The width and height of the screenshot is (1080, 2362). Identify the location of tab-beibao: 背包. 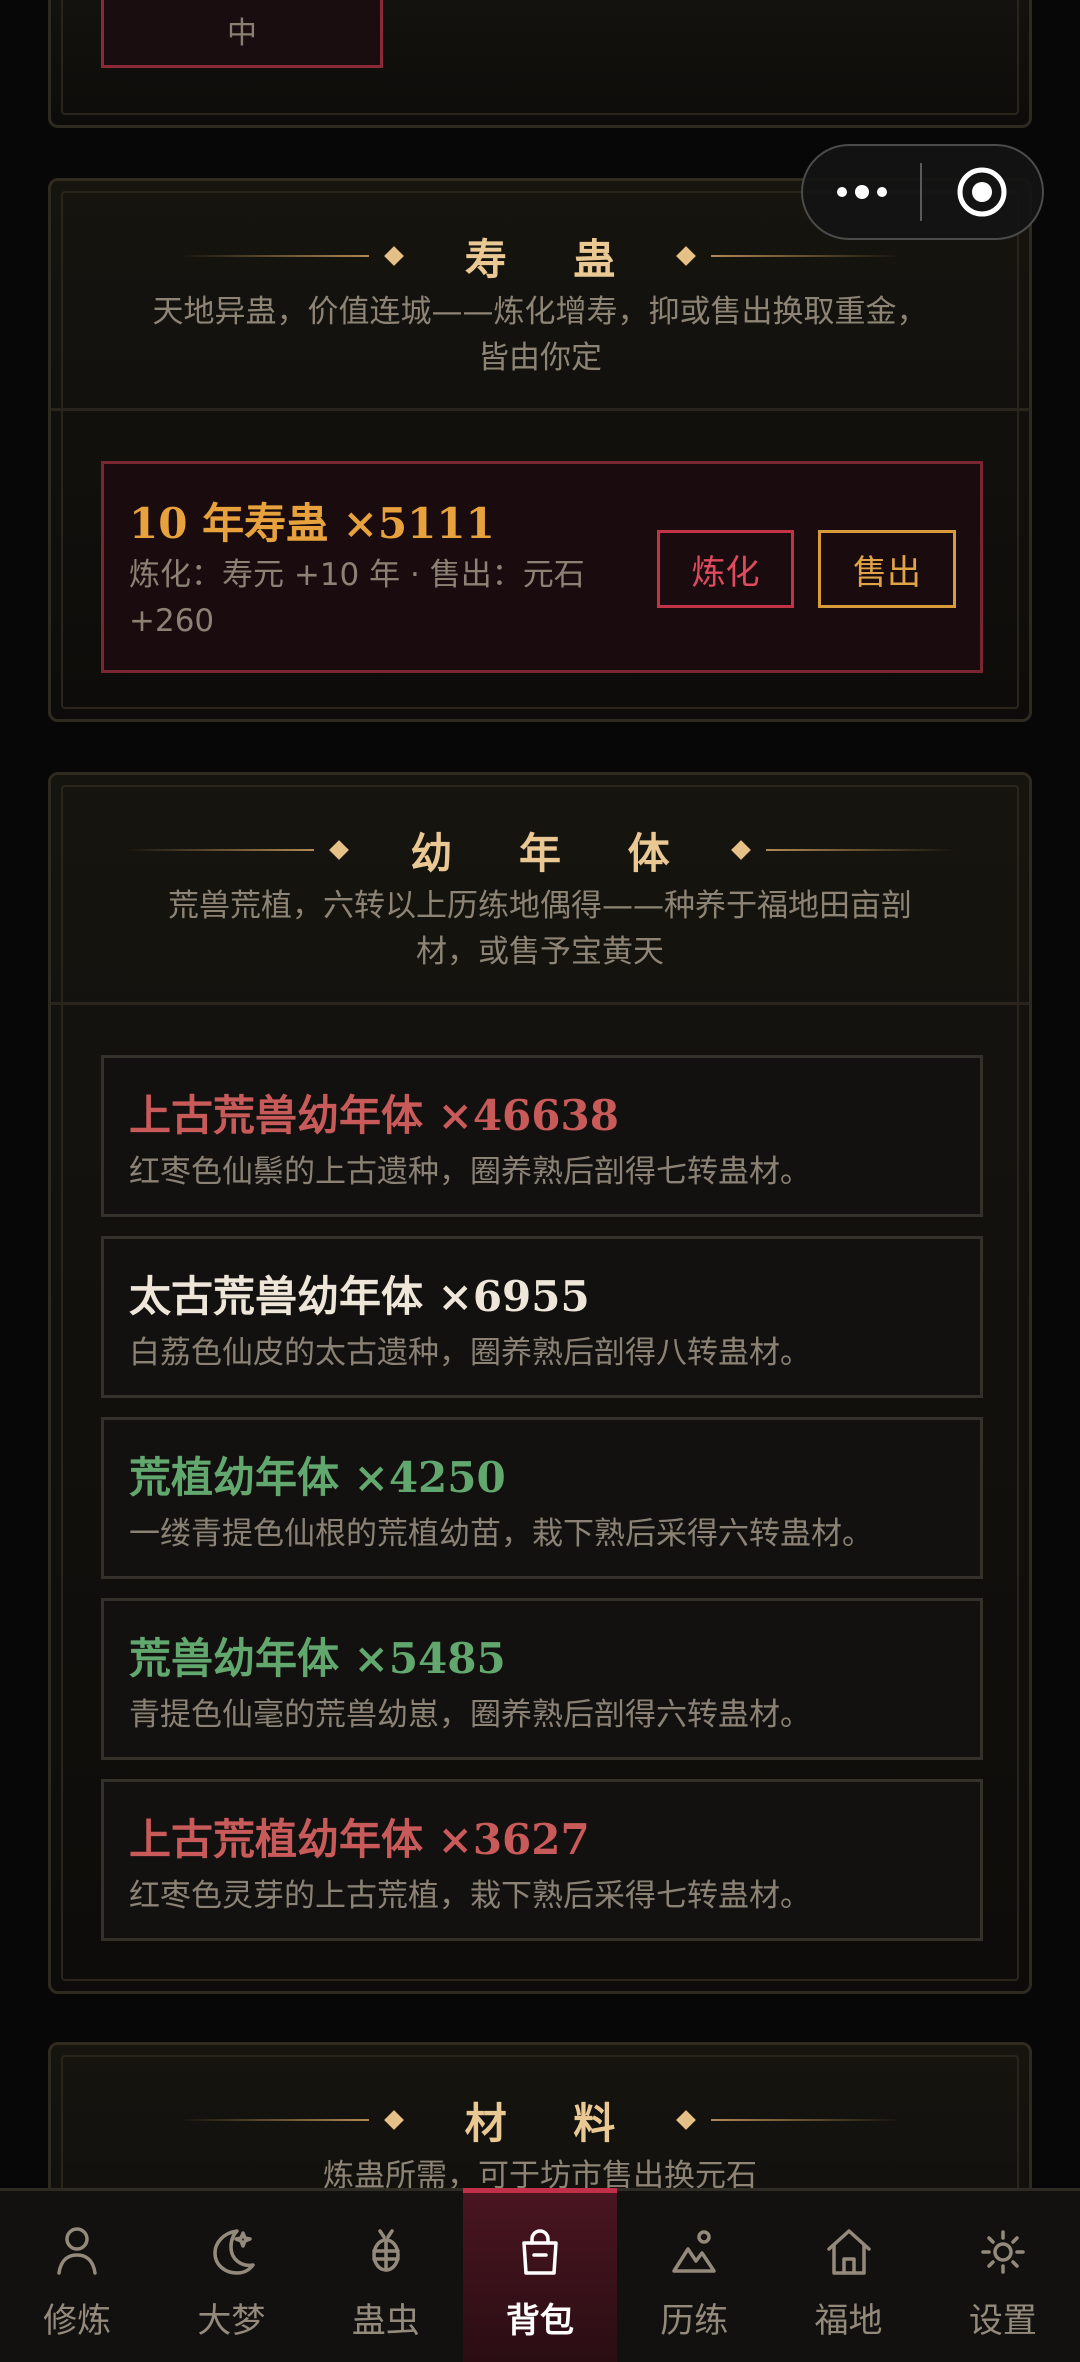
(540, 2275).